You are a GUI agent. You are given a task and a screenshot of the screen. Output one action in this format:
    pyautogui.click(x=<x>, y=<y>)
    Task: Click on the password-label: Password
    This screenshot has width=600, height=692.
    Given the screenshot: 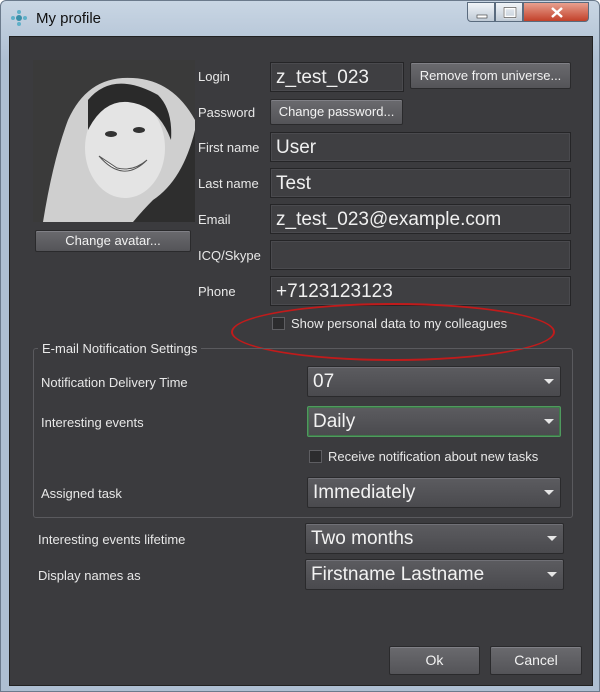 What is the action you would take?
    pyautogui.click(x=227, y=112)
    